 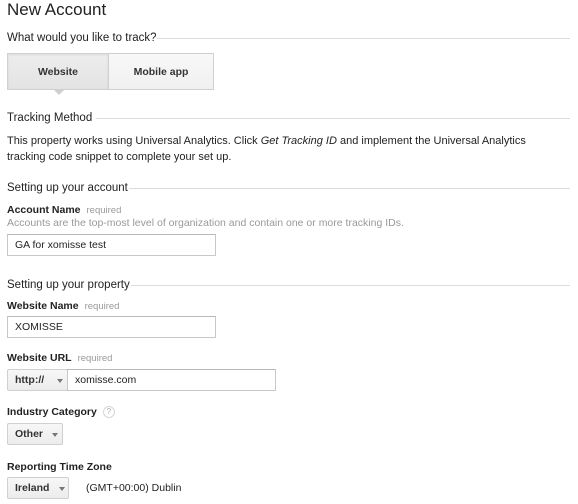 What do you see at coordinates (299, 141) in the screenshot?
I see `get-tracking-id-link: Get Tracking ID` at bounding box center [299, 141].